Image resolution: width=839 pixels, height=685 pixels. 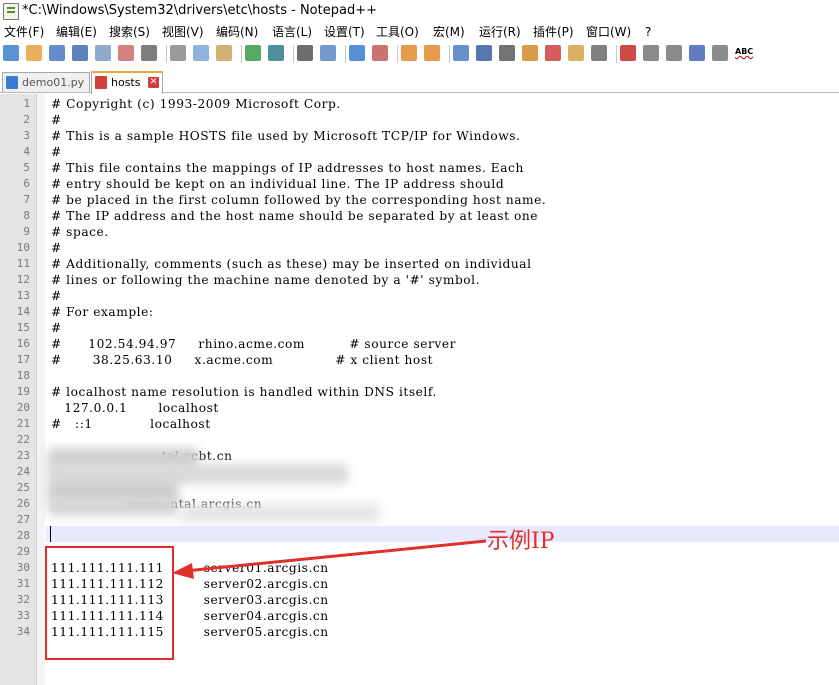 I want to click on annotation-label: 示例IP, so click(x=521, y=541).